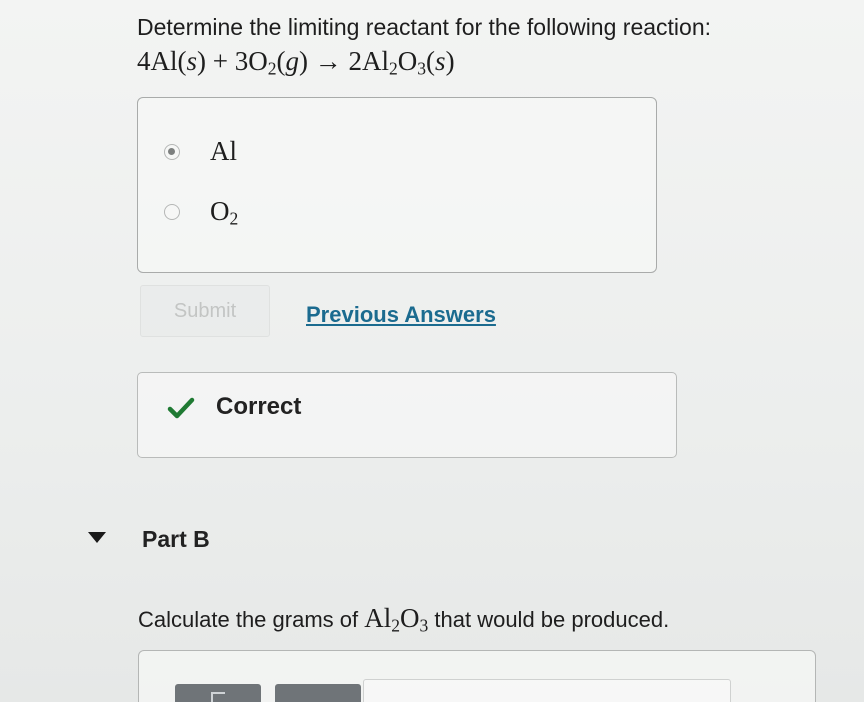  Describe the element at coordinates (547, 690) in the screenshot. I see `answer-field` at that location.